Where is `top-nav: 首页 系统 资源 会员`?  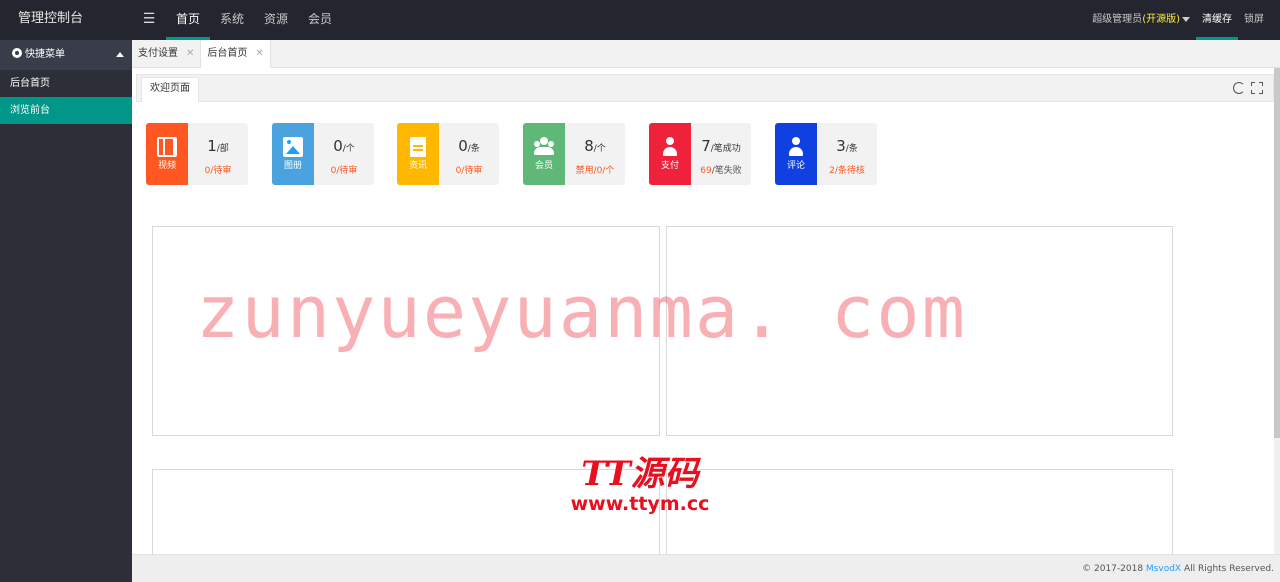 top-nav: 首页 系统 资源 会员 is located at coordinates (254, 20).